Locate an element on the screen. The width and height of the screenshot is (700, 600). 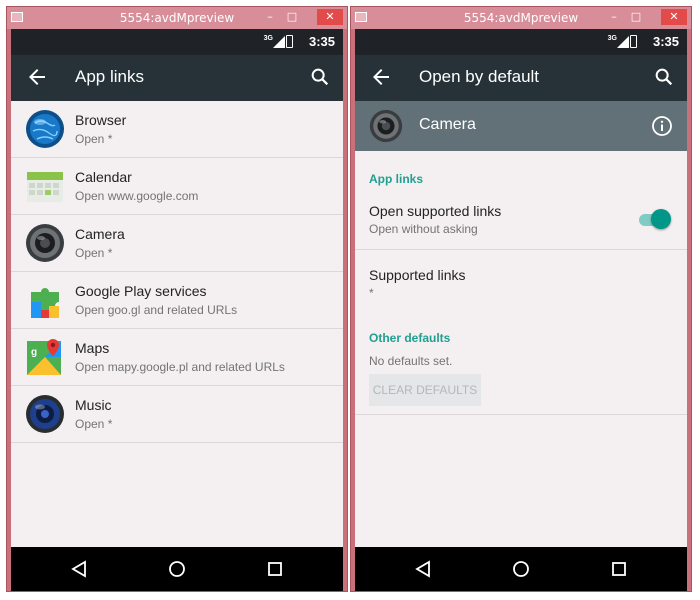
music-speaker-icon is located at coordinates (45, 414).